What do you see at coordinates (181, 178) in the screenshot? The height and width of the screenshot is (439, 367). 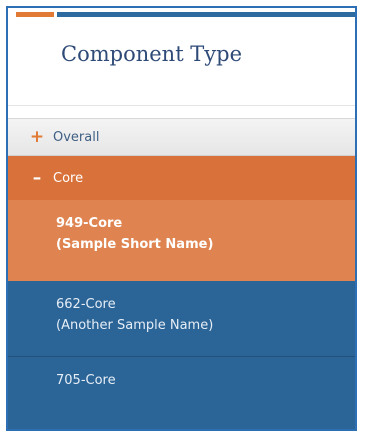 I see `tree-group-core: – Core` at bounding box center [181, 178].